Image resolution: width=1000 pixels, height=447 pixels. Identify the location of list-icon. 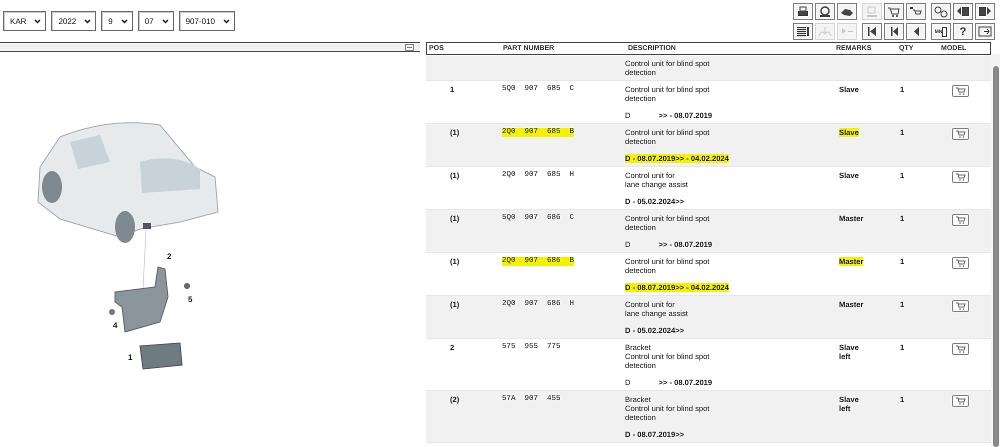
(803, 31).